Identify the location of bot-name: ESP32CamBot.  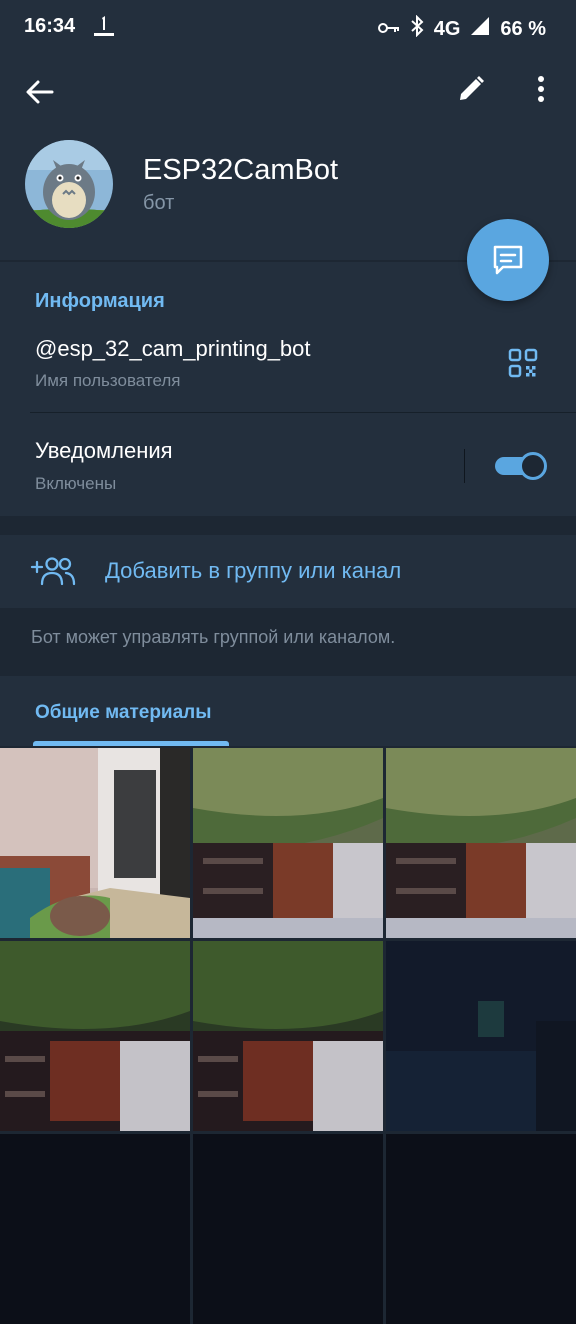
(241, 170).